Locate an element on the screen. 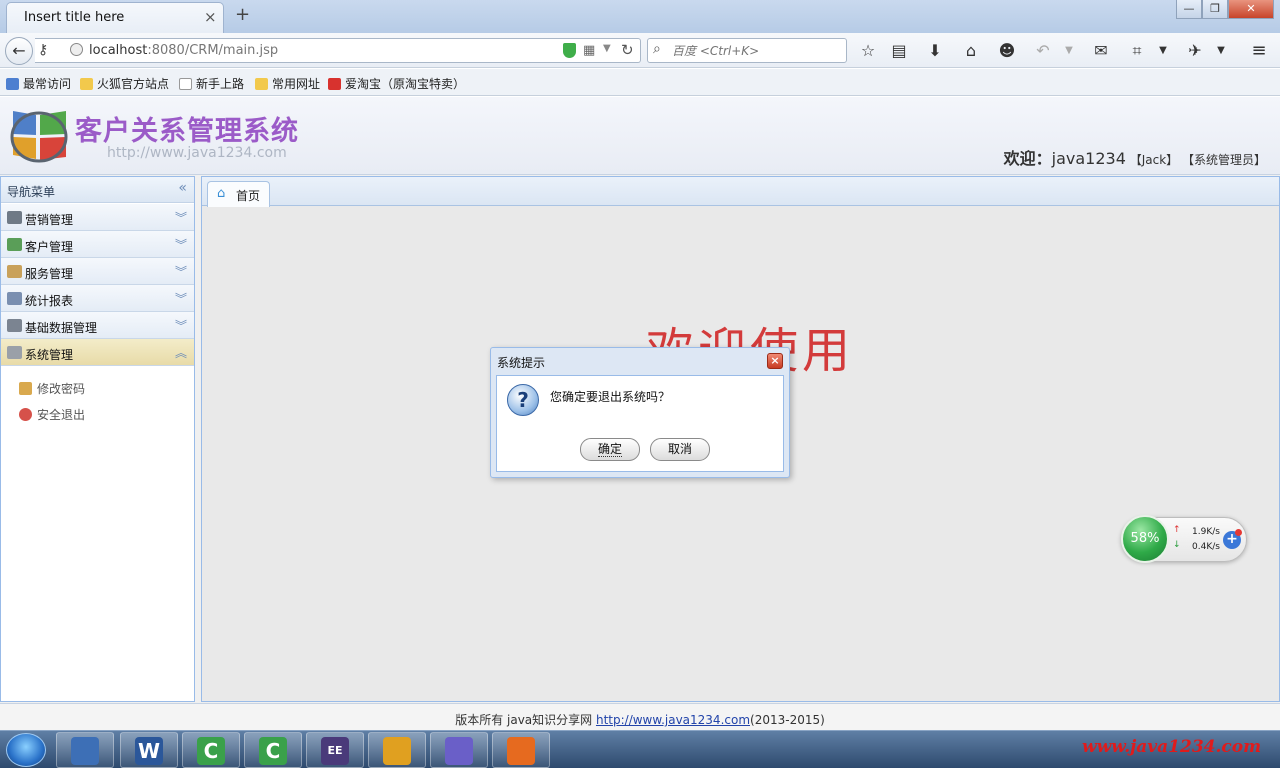 The image size is (1280, 768). taskbar-app-chrome is located at coordinates (397, 750).